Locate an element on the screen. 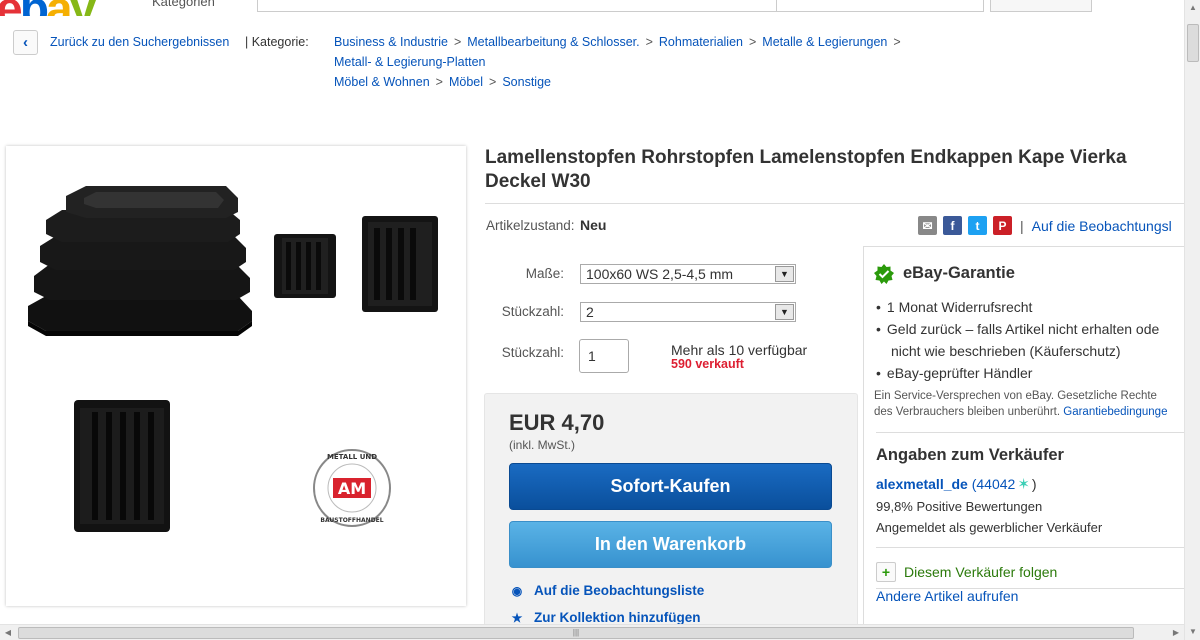 This screenshot has width=1200, height=640. plus-icon: + is located at coordinates (886, 572).